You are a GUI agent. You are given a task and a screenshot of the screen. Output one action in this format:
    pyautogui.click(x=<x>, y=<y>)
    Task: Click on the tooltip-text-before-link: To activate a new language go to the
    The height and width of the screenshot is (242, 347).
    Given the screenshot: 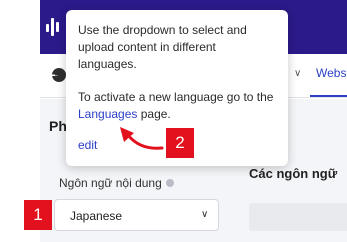 What is the action you would take?
    pyautogui.click(x=176, y=97)
    